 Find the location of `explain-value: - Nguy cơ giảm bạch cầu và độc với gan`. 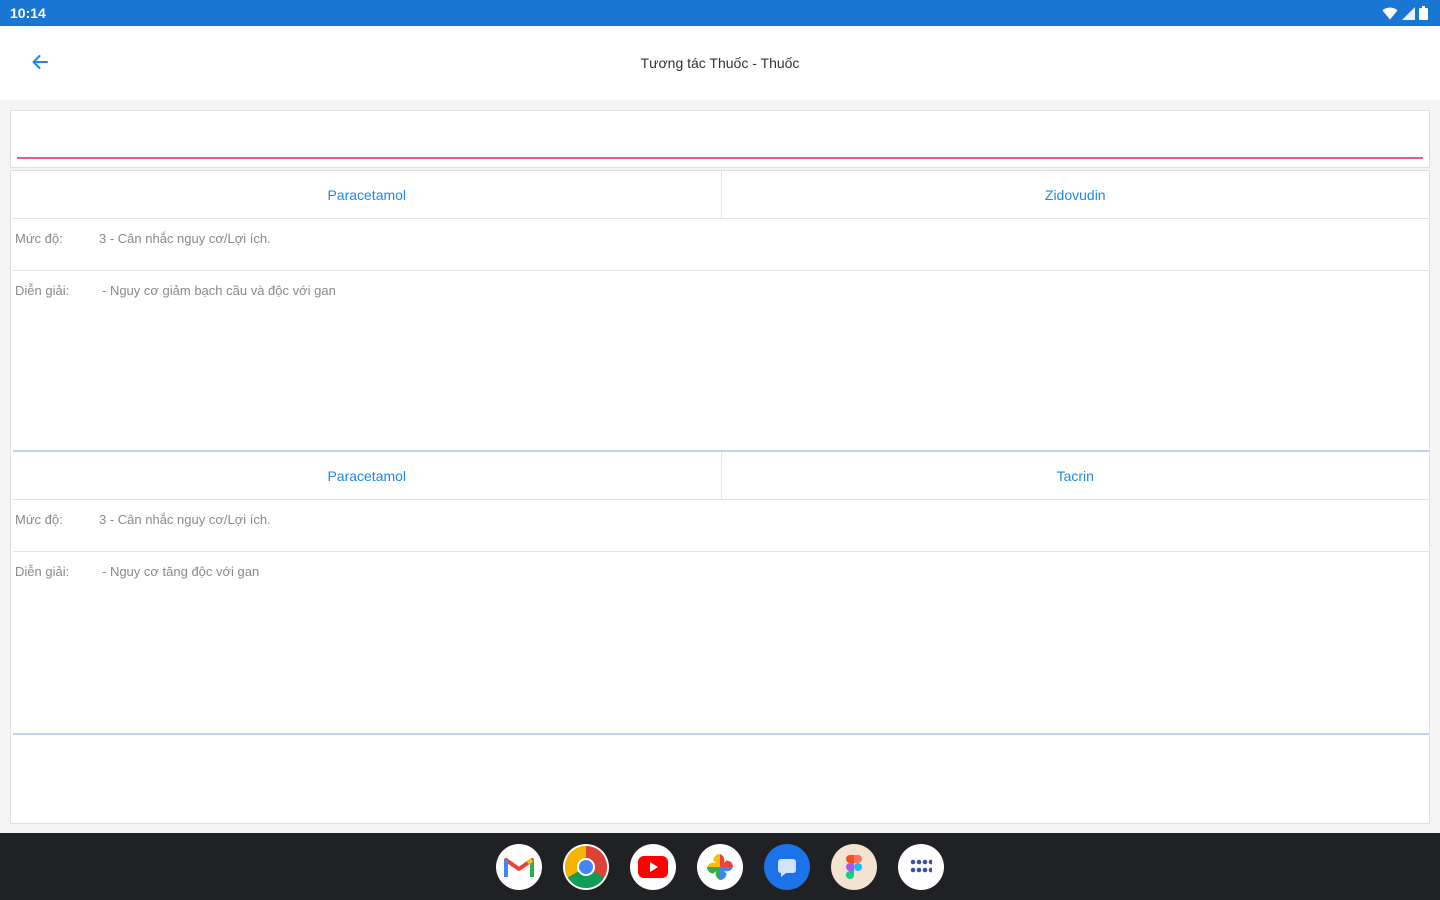

explain-value: - Nguy cơ giảm bạch cầu và độc với gan is located at coordinates (219, 290).